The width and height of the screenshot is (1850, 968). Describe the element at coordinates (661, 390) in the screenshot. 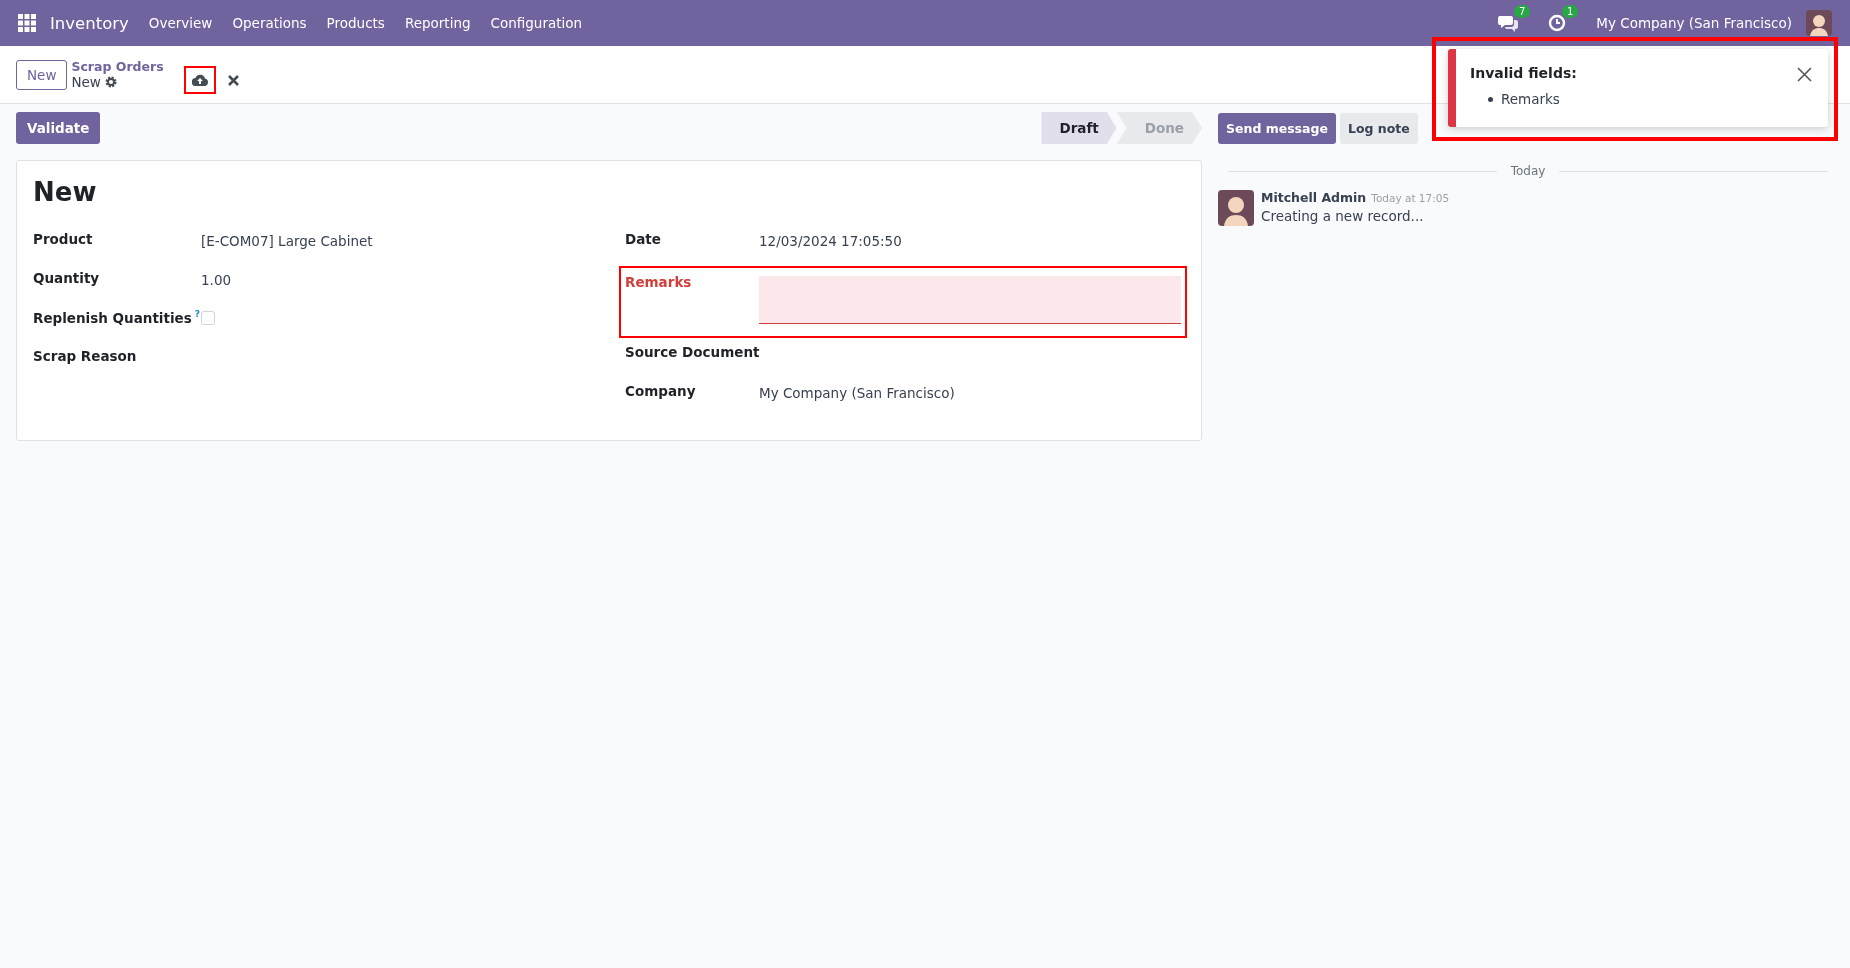

I see `field-label: Company` at that location.